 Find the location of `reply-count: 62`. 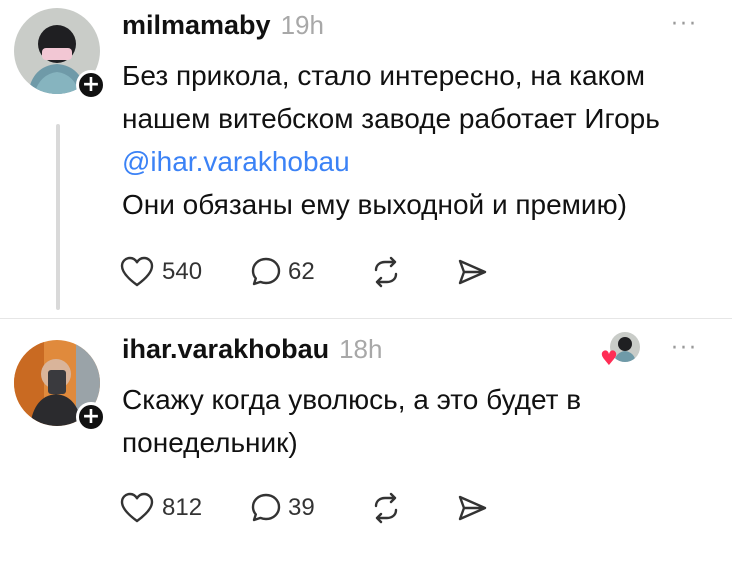

reply-count: 62 is located at coordinates (301, 271).